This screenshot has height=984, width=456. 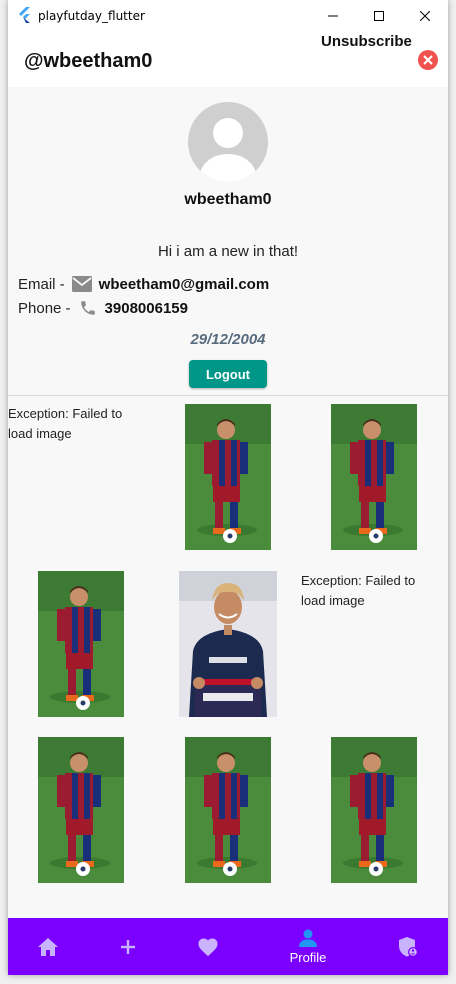 What do you see at coordinates (228, 339) in the screenshot?
I see `birthdate: 29/12/2004` at bounding box center [228, 339].